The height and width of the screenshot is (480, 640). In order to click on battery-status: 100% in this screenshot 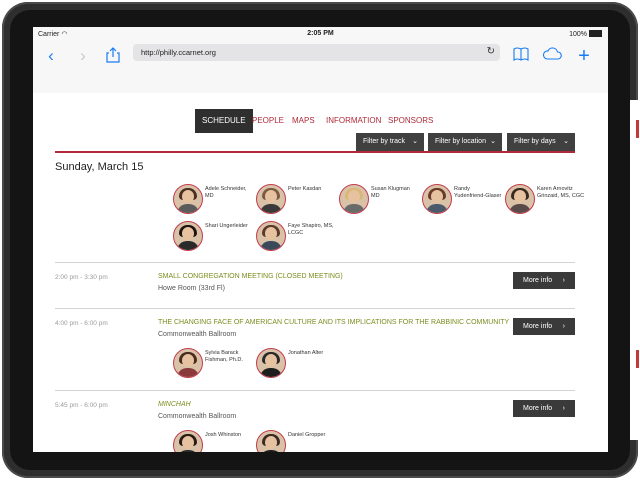, I will do `click(585, 34)`.